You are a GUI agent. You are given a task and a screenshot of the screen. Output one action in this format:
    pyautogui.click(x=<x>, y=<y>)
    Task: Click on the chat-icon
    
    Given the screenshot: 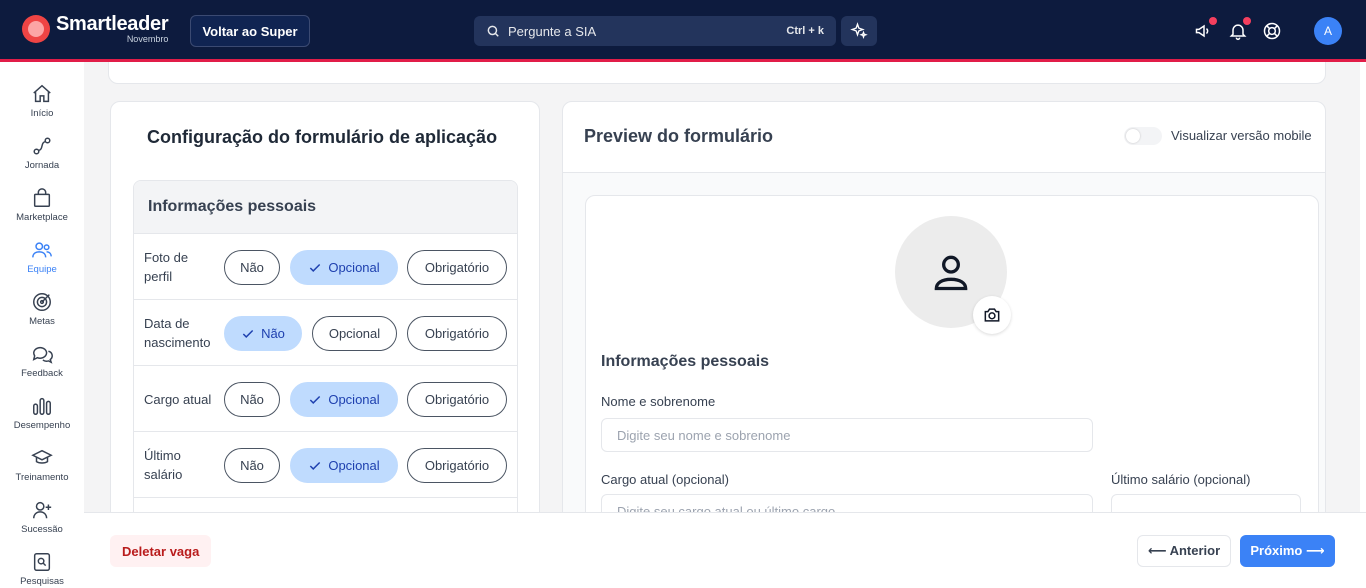 What is the action you would take?
    pyautogui.click(x=42, y=354)
    